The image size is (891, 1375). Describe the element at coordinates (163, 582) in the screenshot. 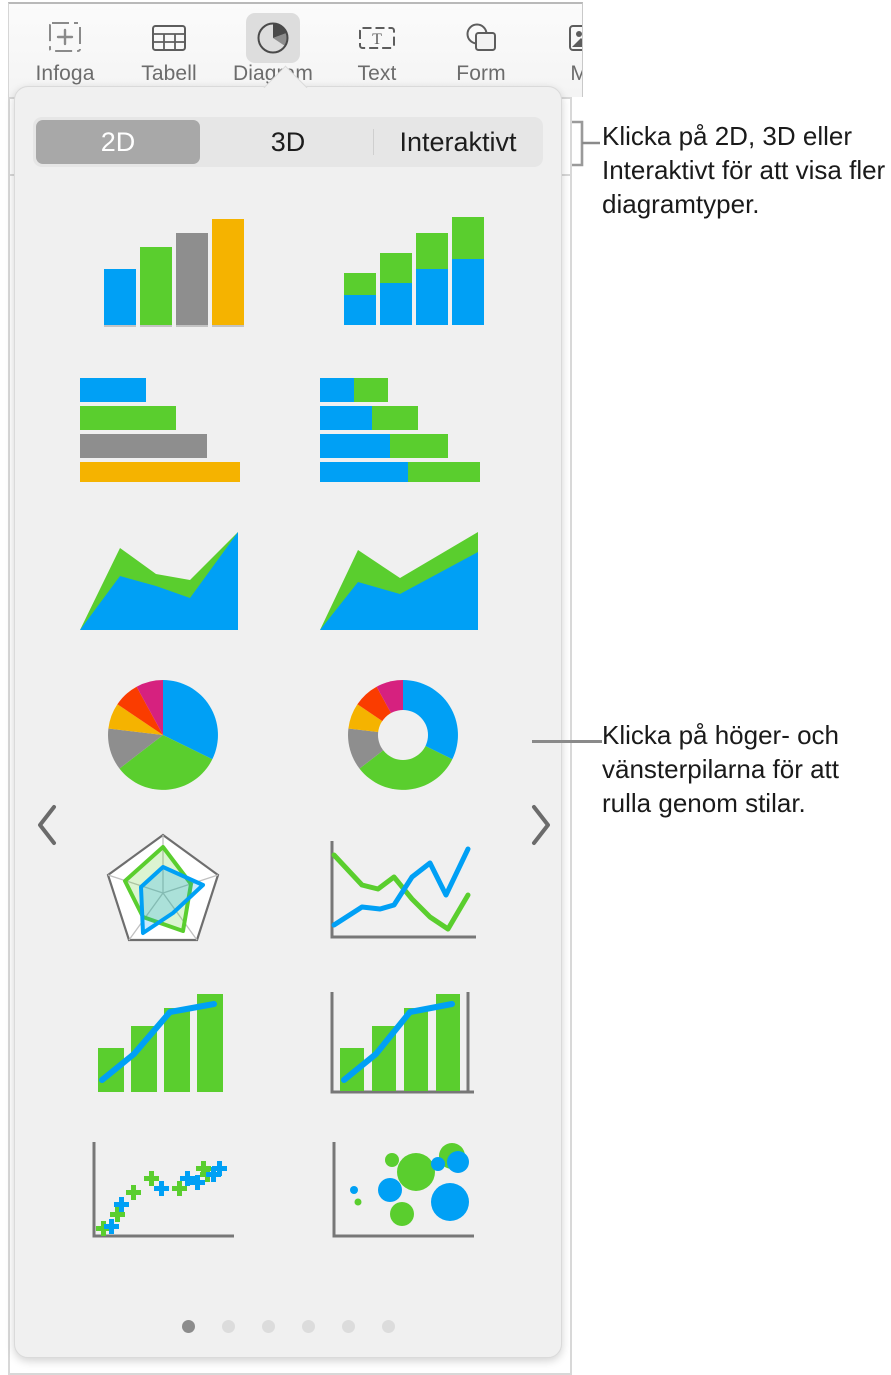

I see `chart-thumb-area` at that location.